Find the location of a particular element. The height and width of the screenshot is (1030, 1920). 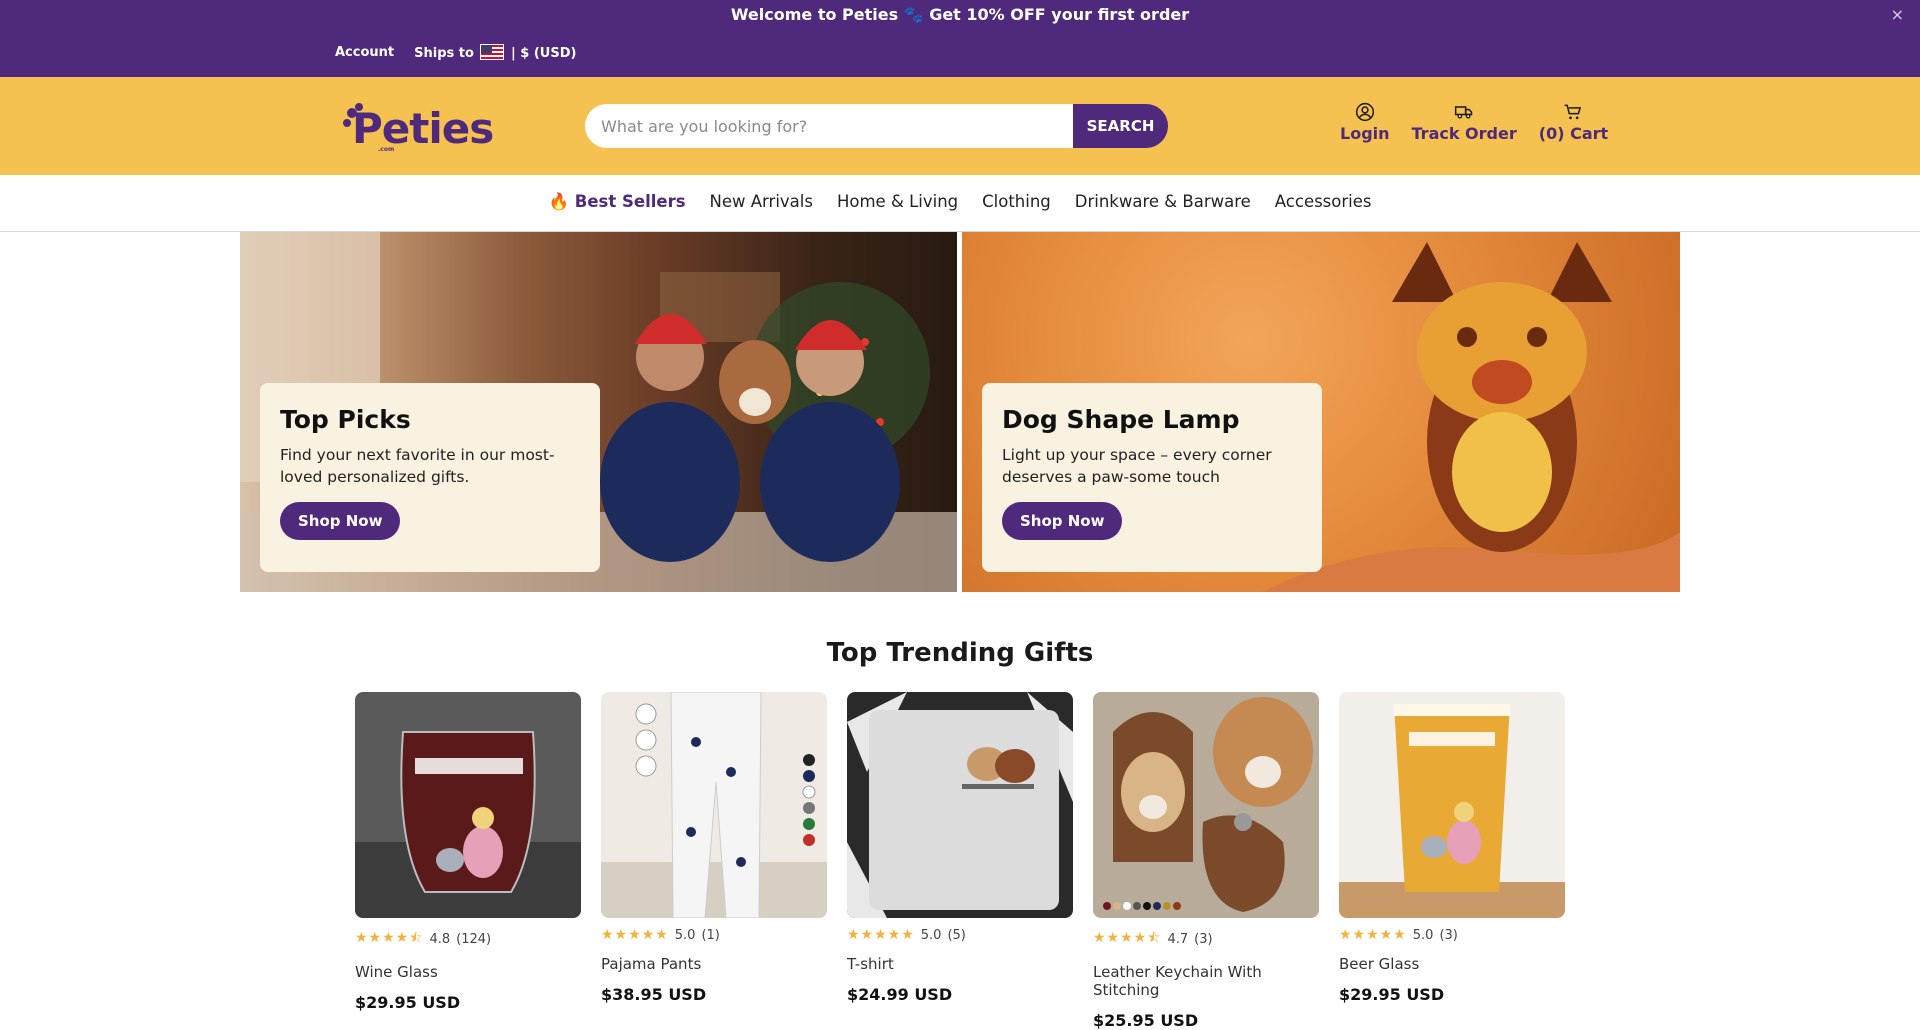

product-rating: ★★★★⯪ 4.8 (124) is located at coordinates (468, 939).